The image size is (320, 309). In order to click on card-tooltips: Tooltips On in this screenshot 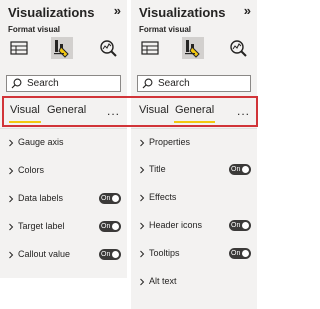, I will do `click(194, 255)`.